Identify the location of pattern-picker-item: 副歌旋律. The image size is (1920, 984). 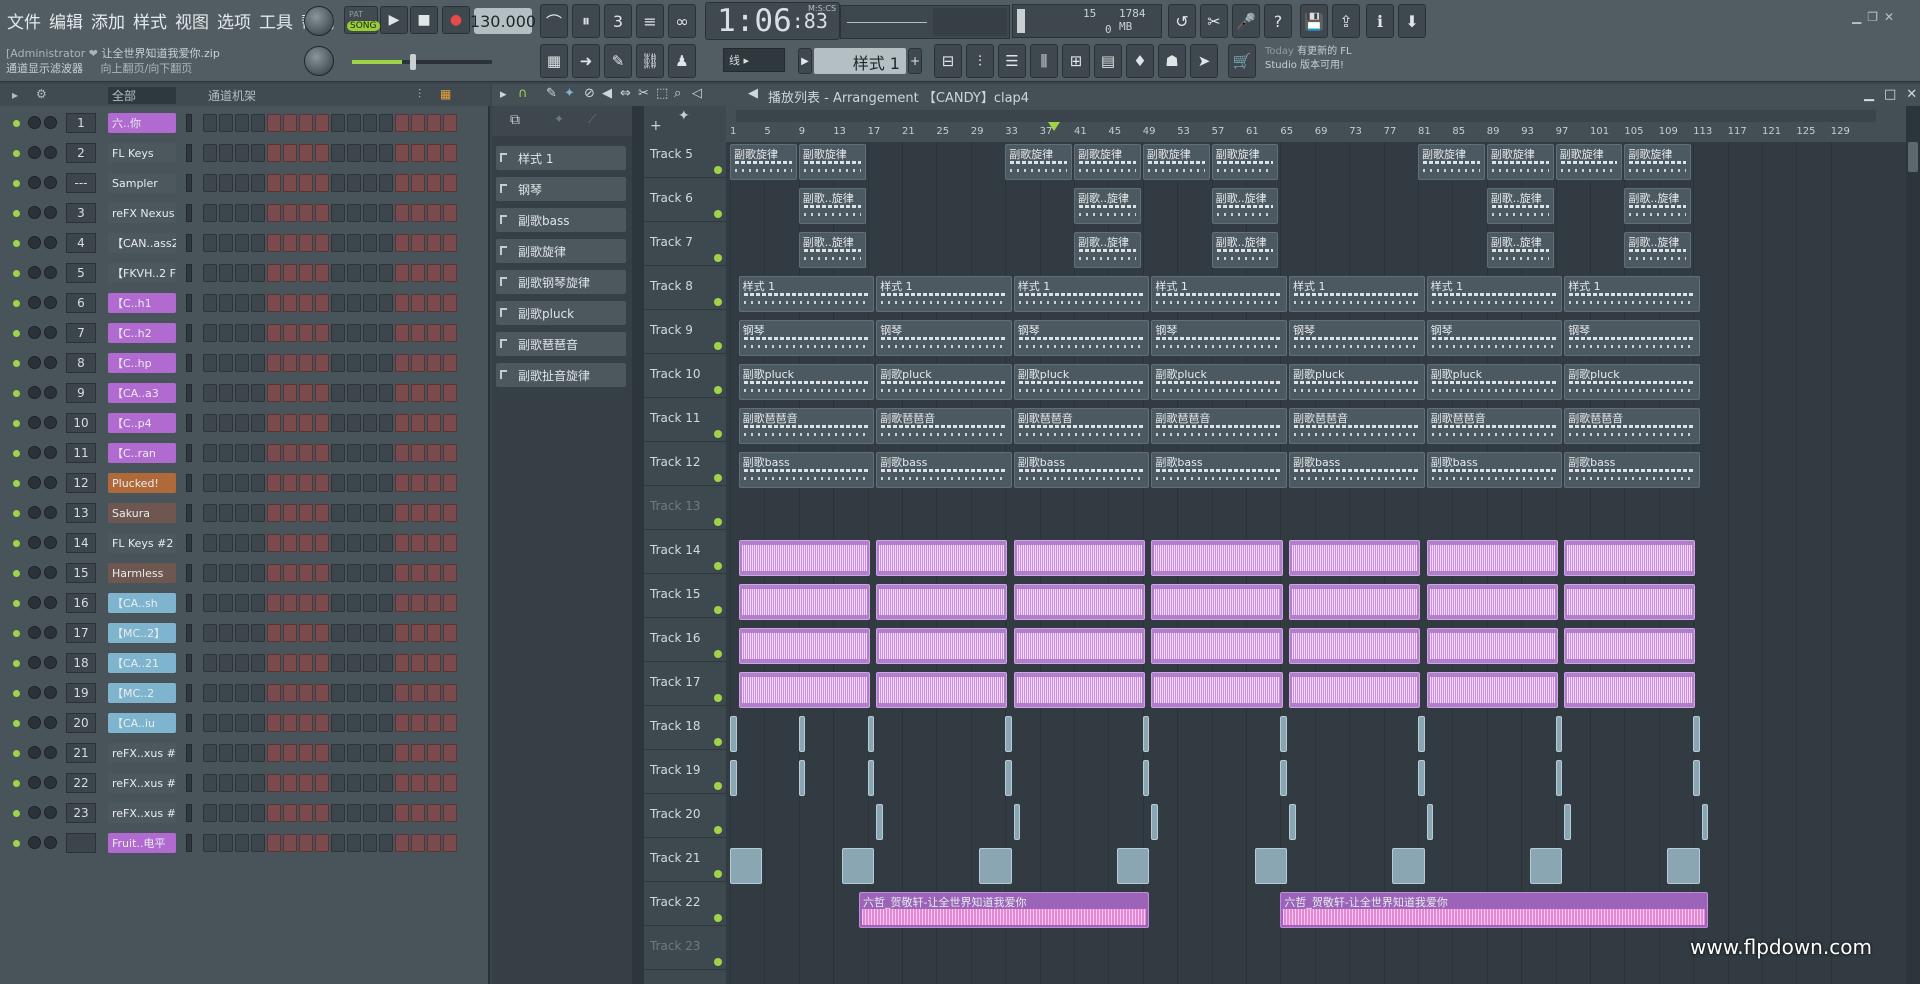
(561, 251).